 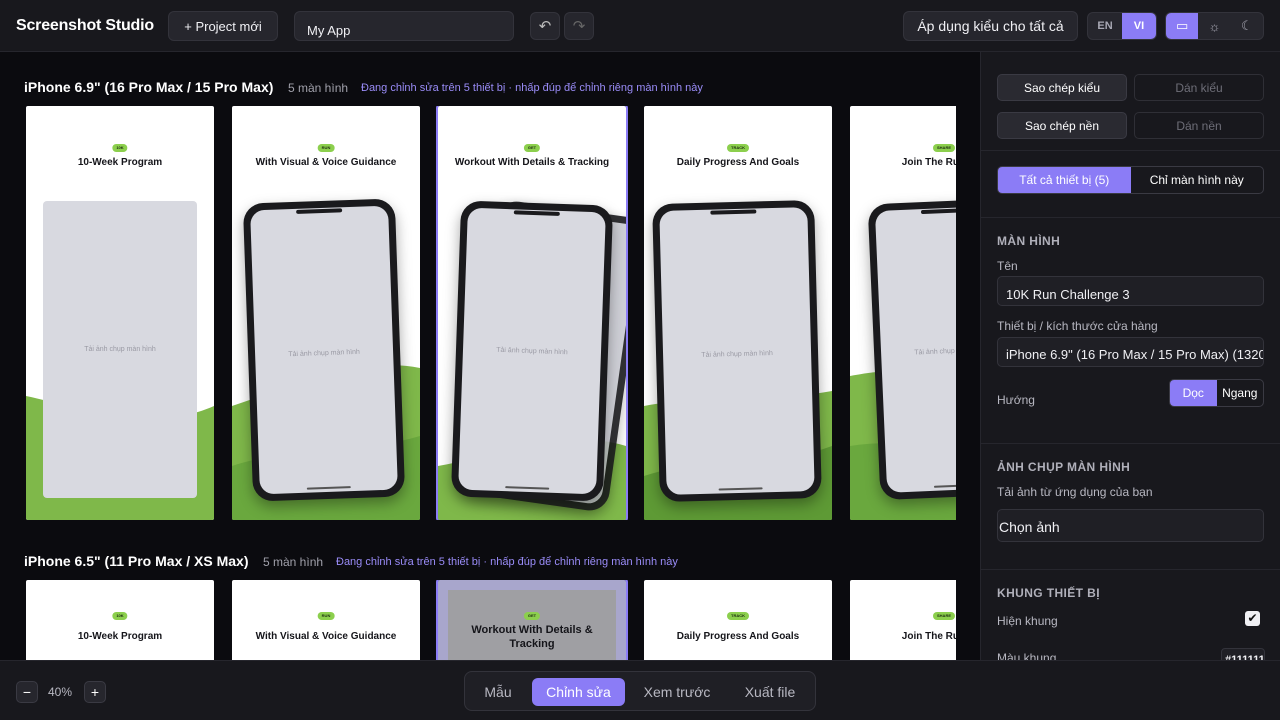 What do you see at coordinates (677, 692) in the screenshot?
I see `tab-preview: Xem trước` at bounding box center [677, 692].